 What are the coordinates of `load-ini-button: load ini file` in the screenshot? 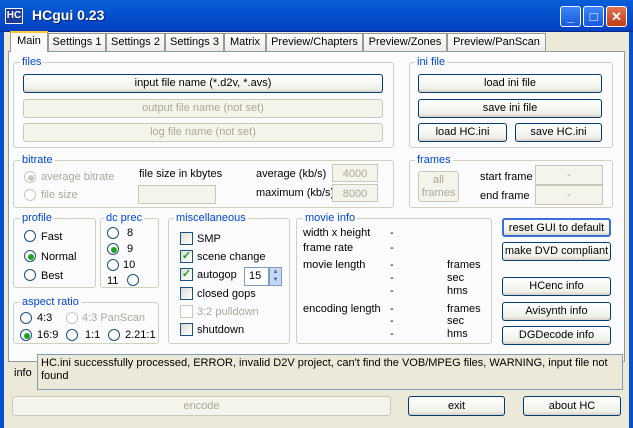 It's located at (510, 83).